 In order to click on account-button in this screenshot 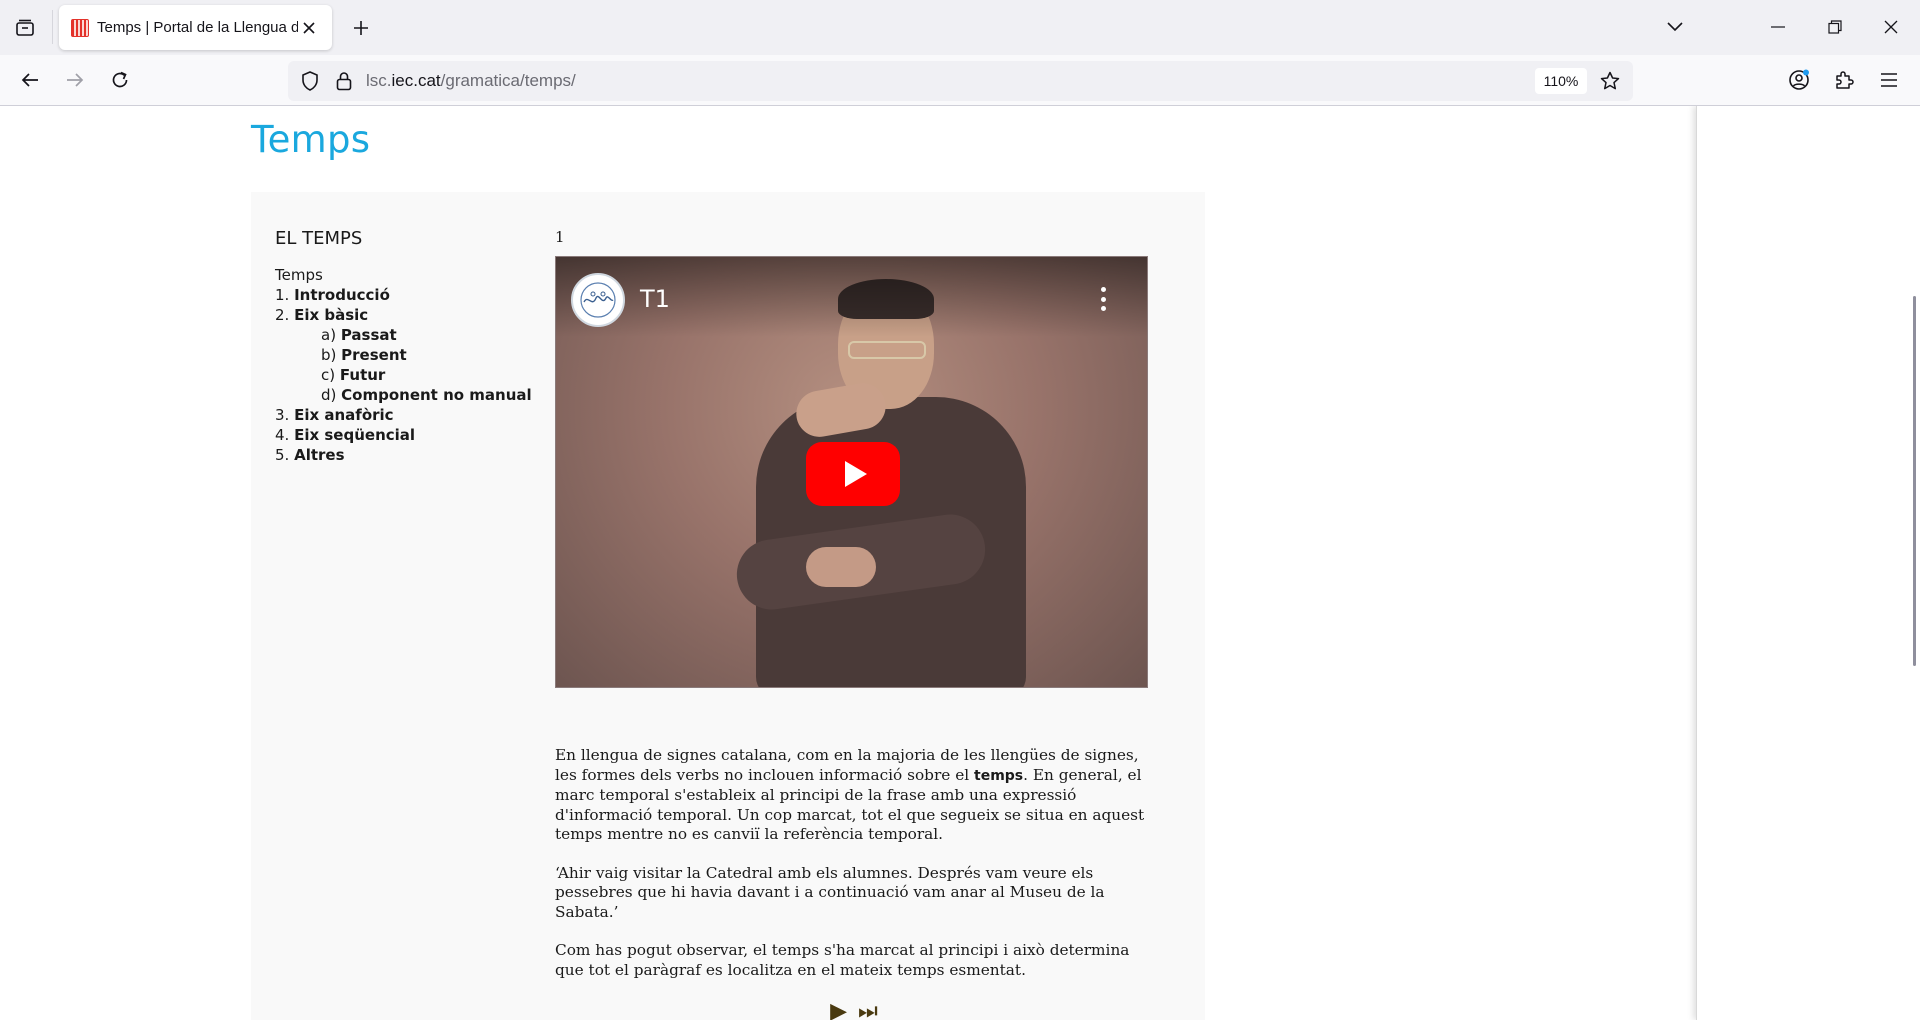, I will do `click(1799, 80)`.